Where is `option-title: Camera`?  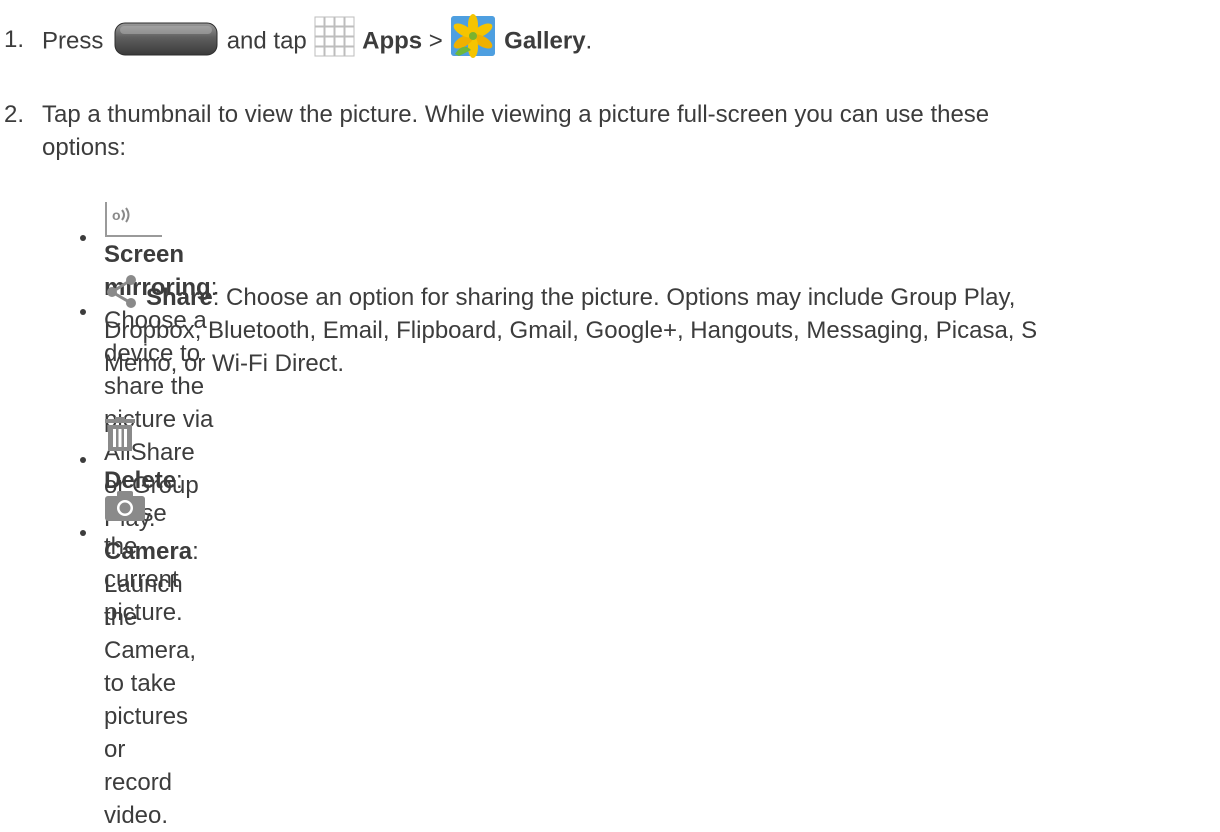
option-title: Camera is located at coordinates (148, 551).